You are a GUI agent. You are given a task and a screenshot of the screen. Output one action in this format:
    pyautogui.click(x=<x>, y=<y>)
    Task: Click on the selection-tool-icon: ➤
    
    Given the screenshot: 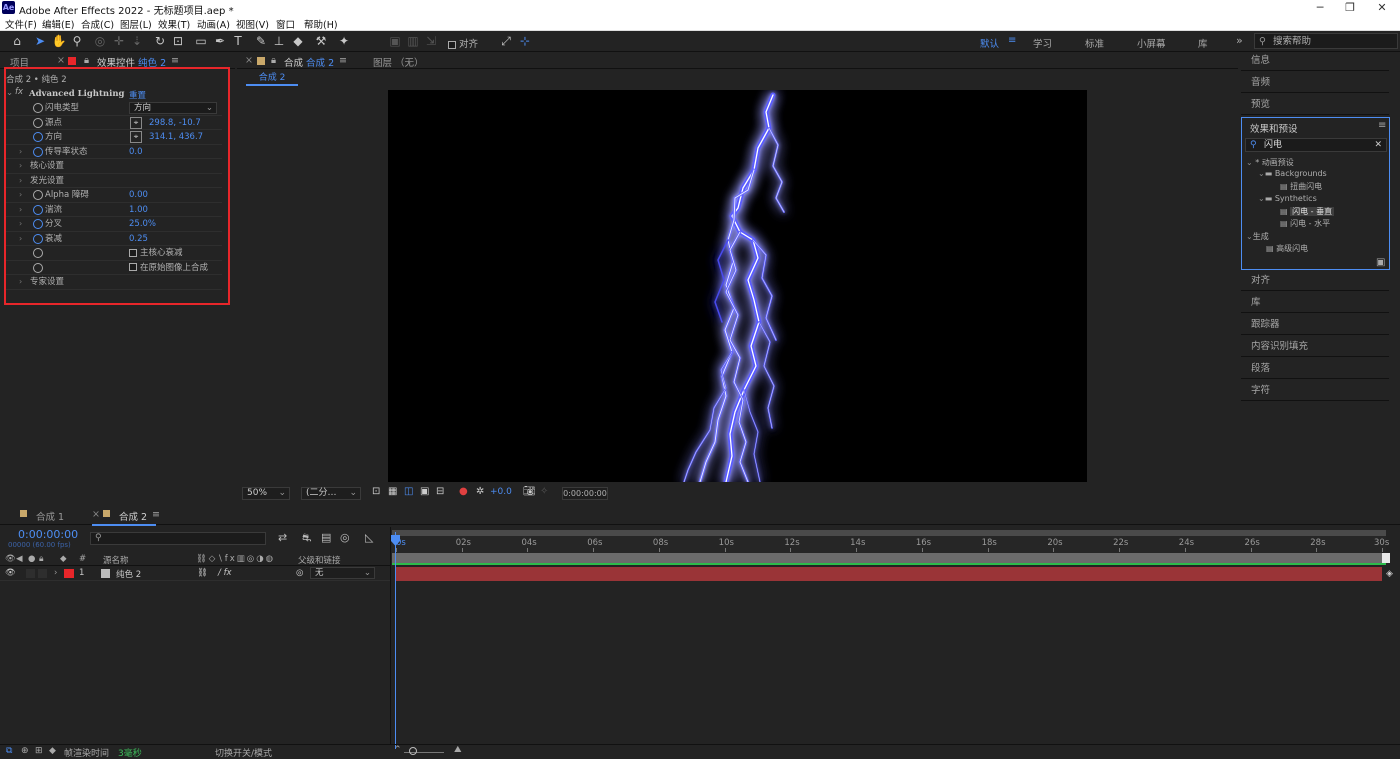 What is the action you would take?
    pyautogui.click(x=40, y=41)
    